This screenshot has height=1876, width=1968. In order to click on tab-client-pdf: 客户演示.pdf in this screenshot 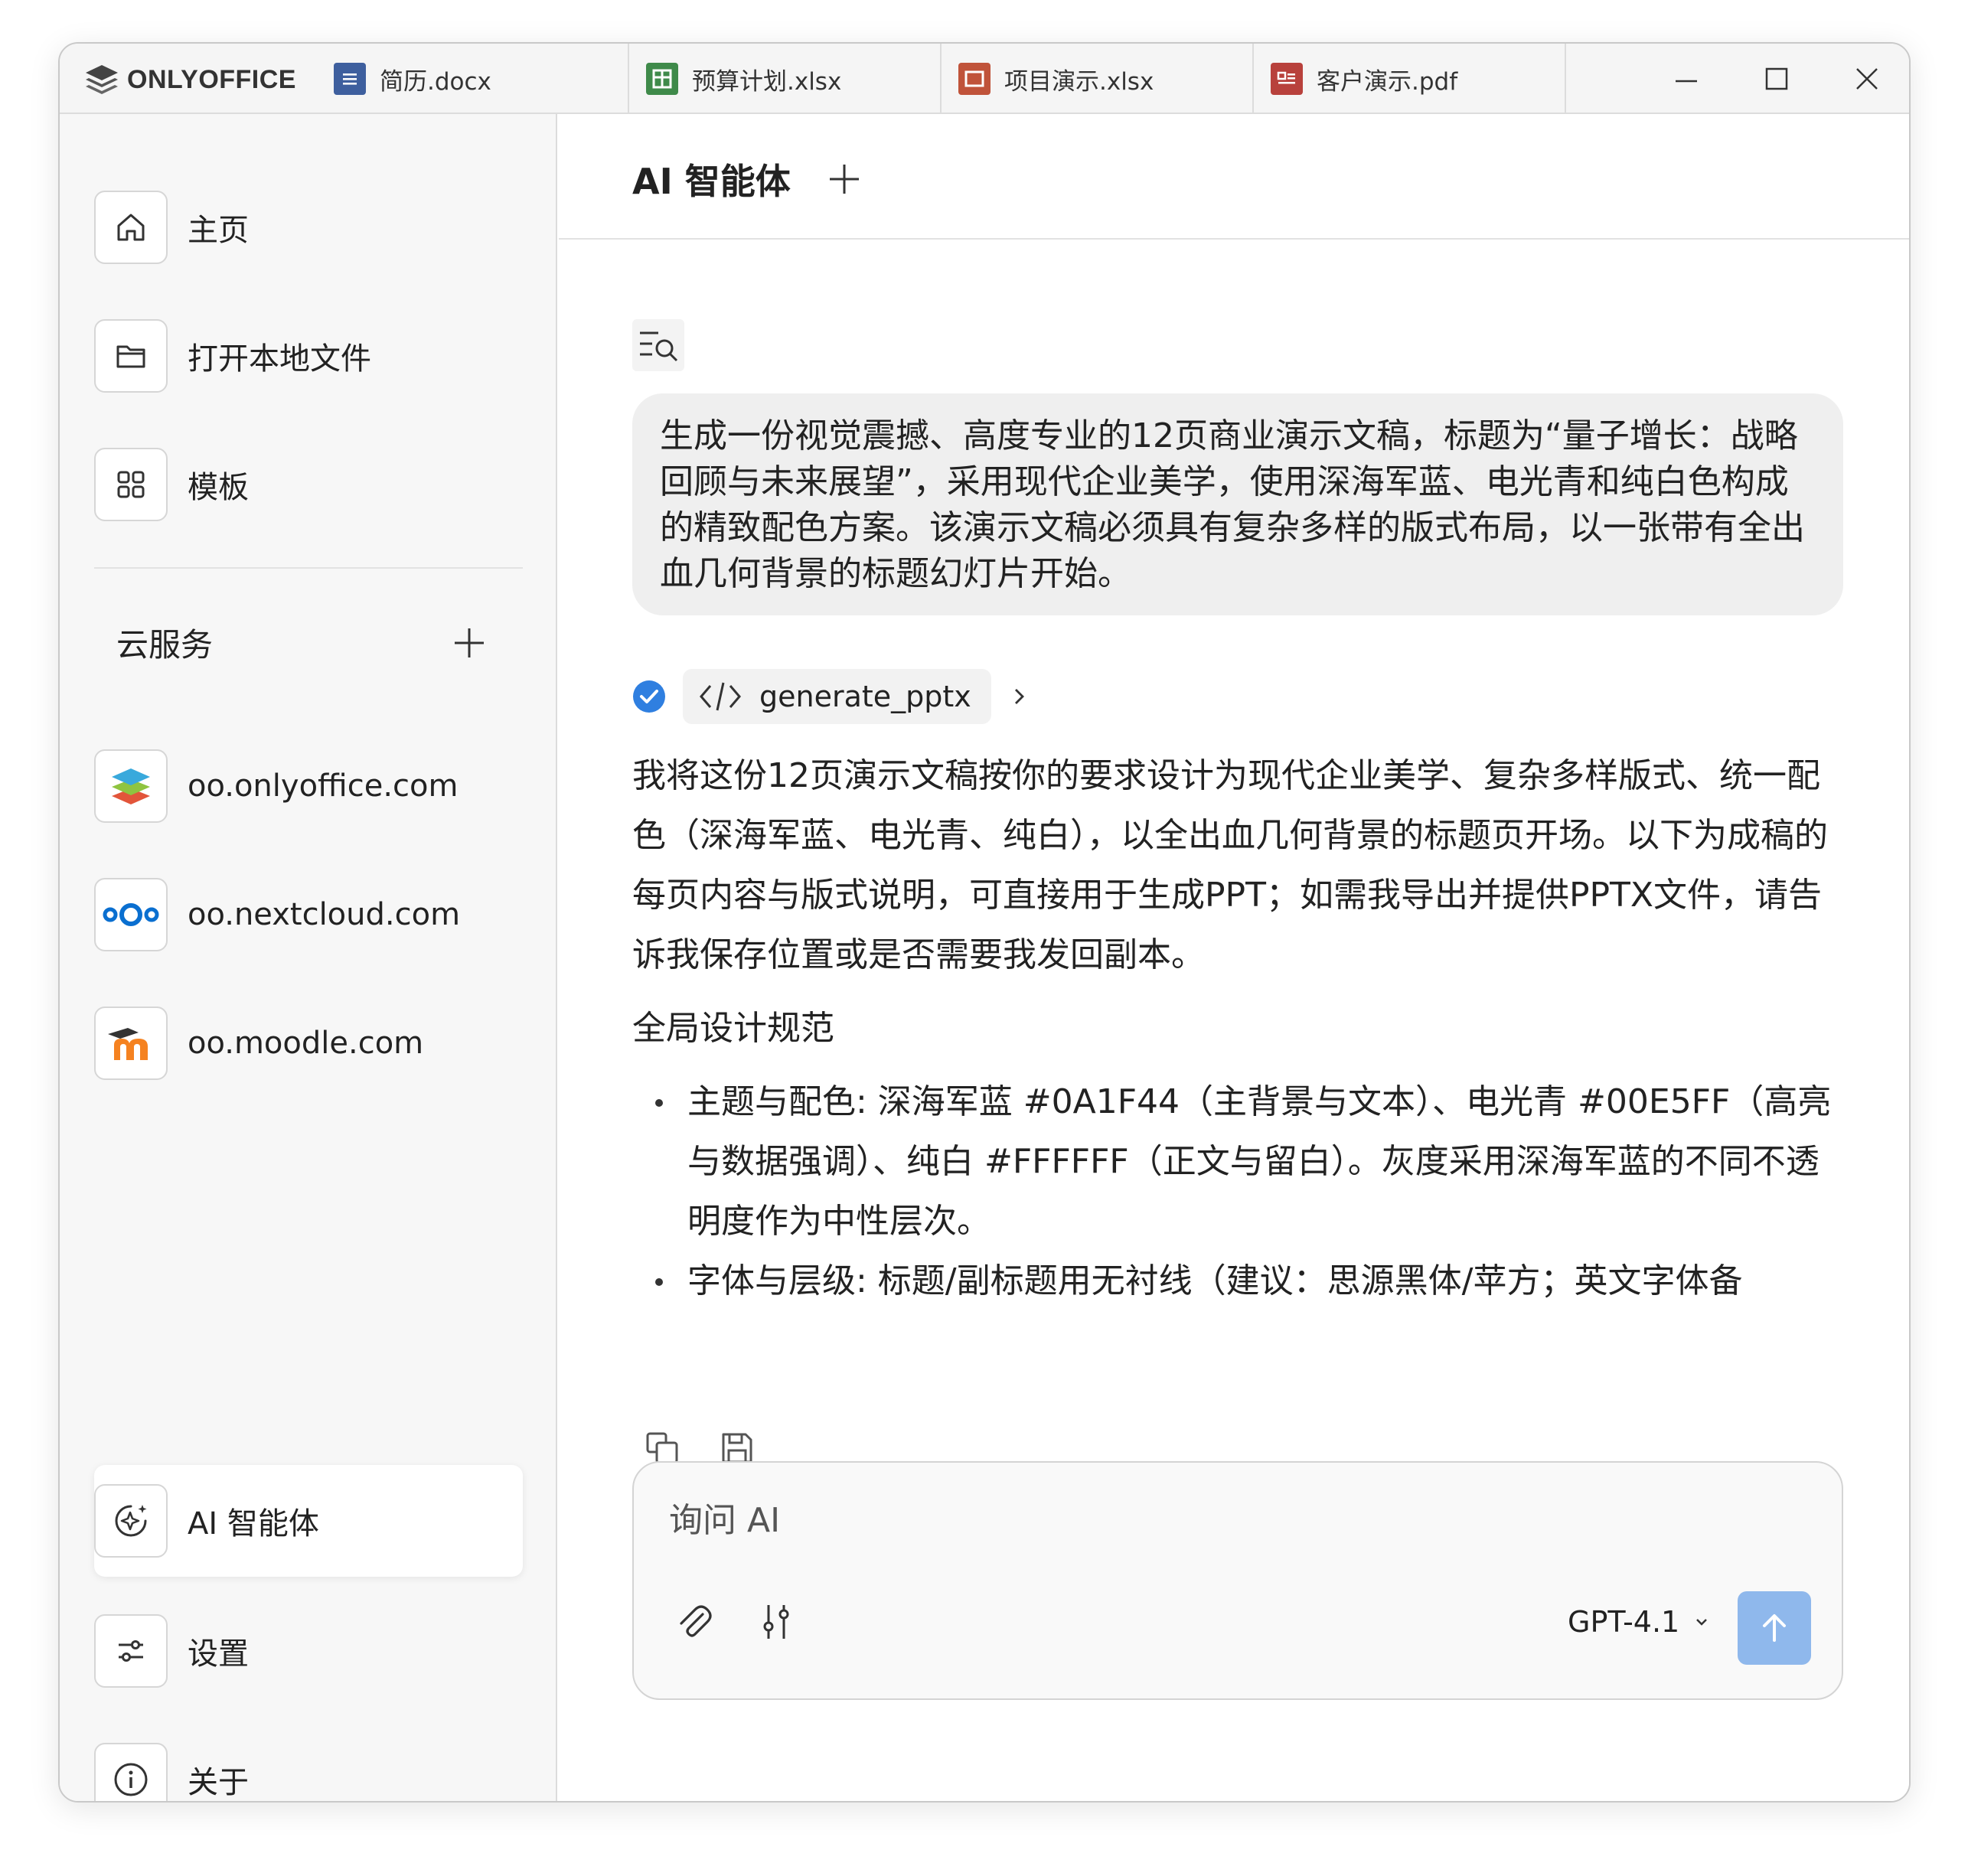, I will do `click(1410, 79)`.